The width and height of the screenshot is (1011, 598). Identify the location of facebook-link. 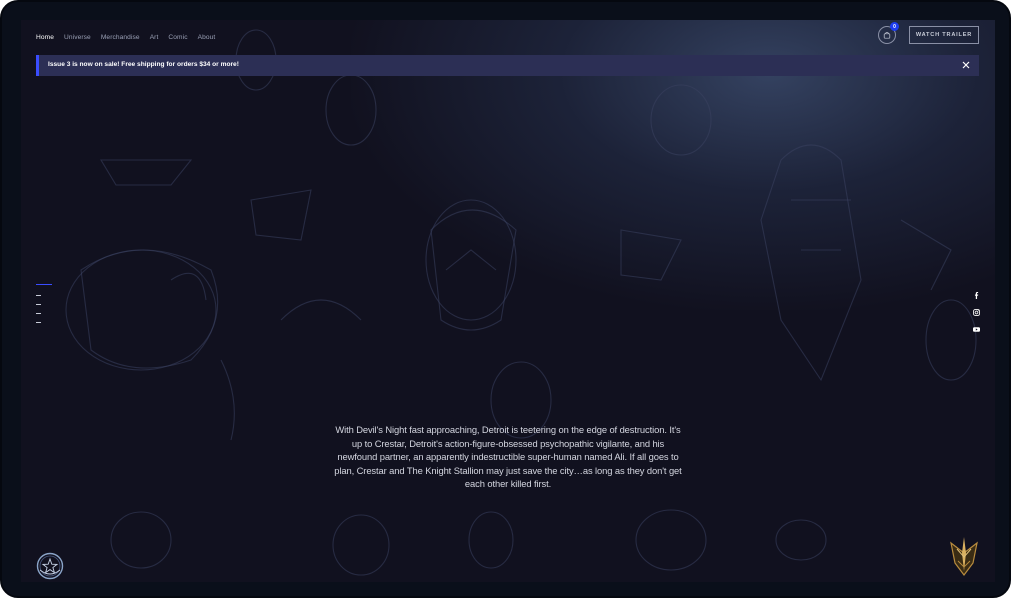
(976, 292).